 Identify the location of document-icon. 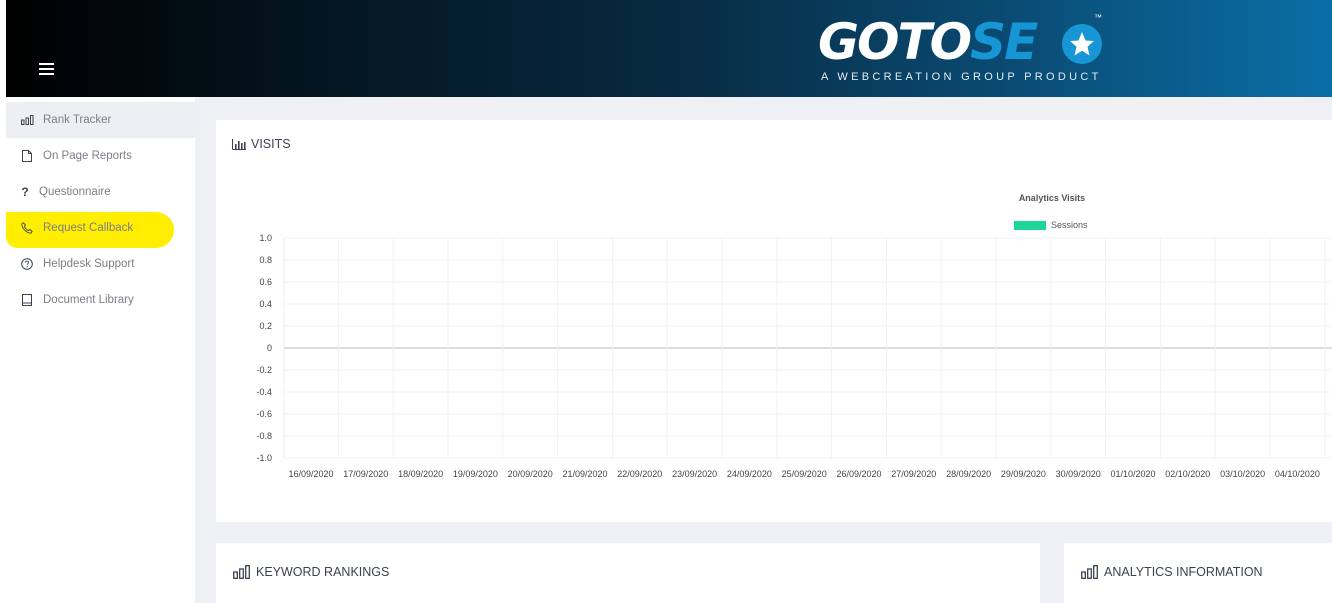
(27, 156).